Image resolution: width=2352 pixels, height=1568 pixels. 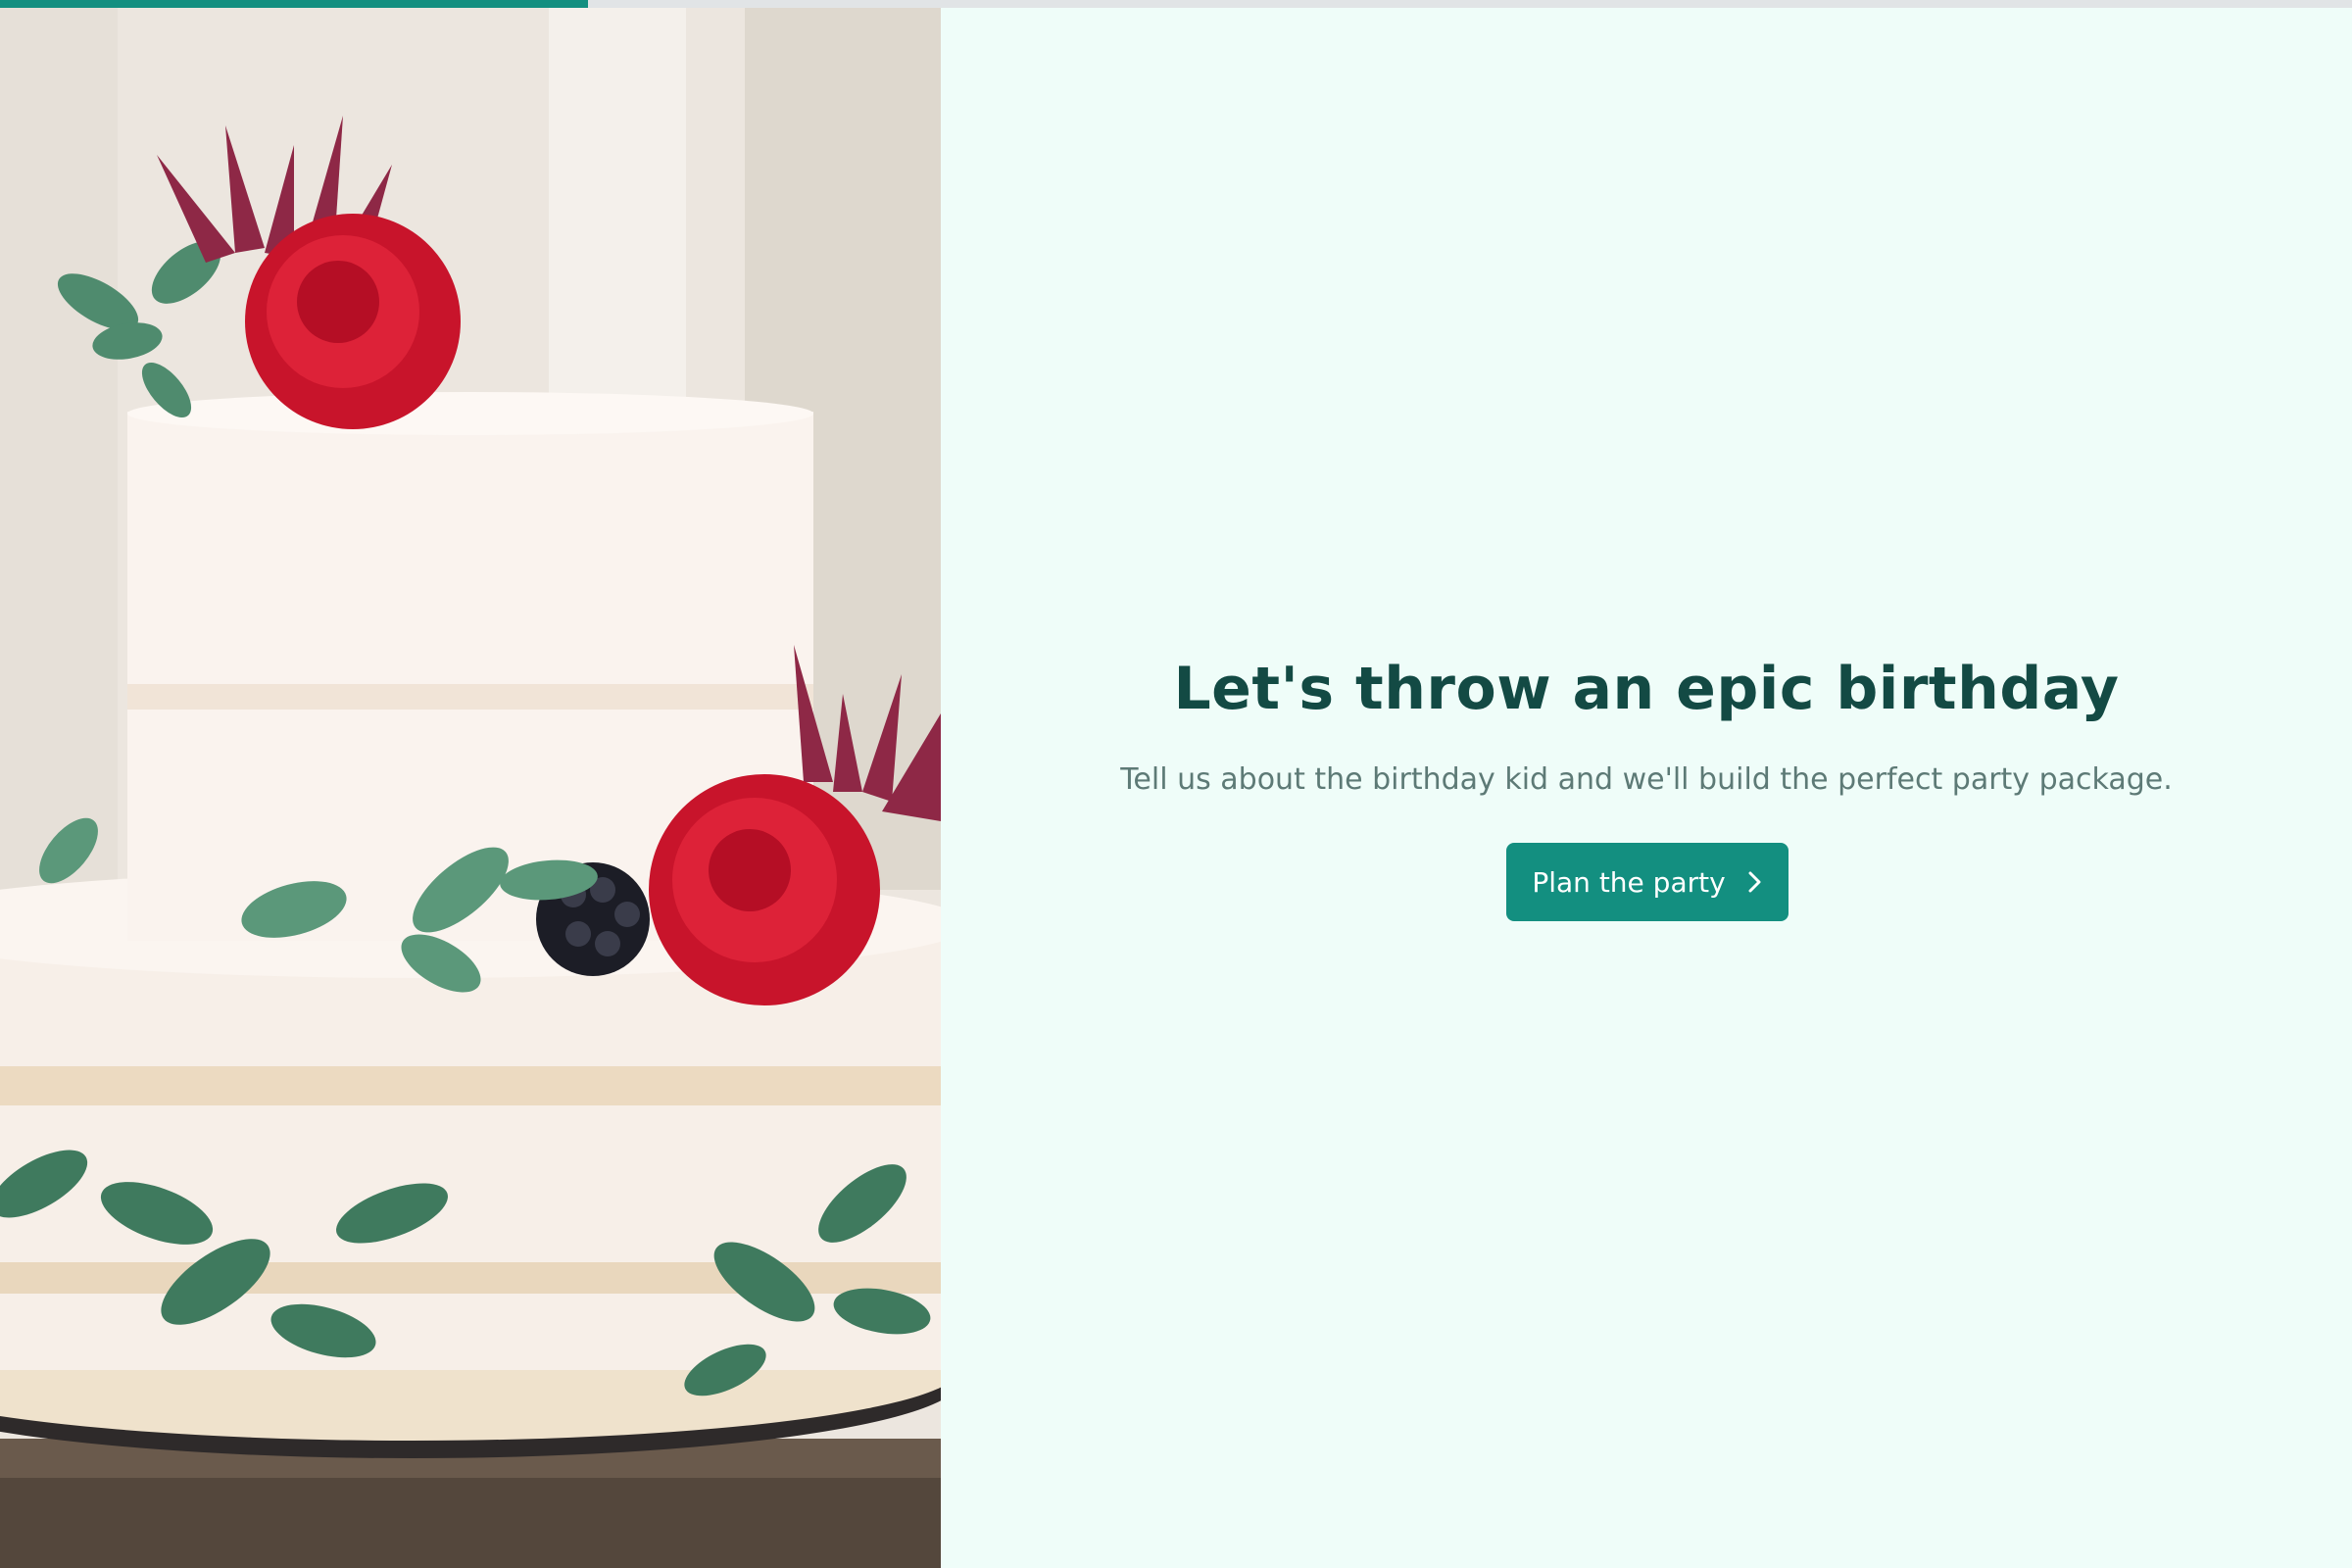 What do you see at coordinates (1646, 689) in the screenshot?
I see `page-title: Let's throw an epic birthday` at bounding box center [1646, 689].